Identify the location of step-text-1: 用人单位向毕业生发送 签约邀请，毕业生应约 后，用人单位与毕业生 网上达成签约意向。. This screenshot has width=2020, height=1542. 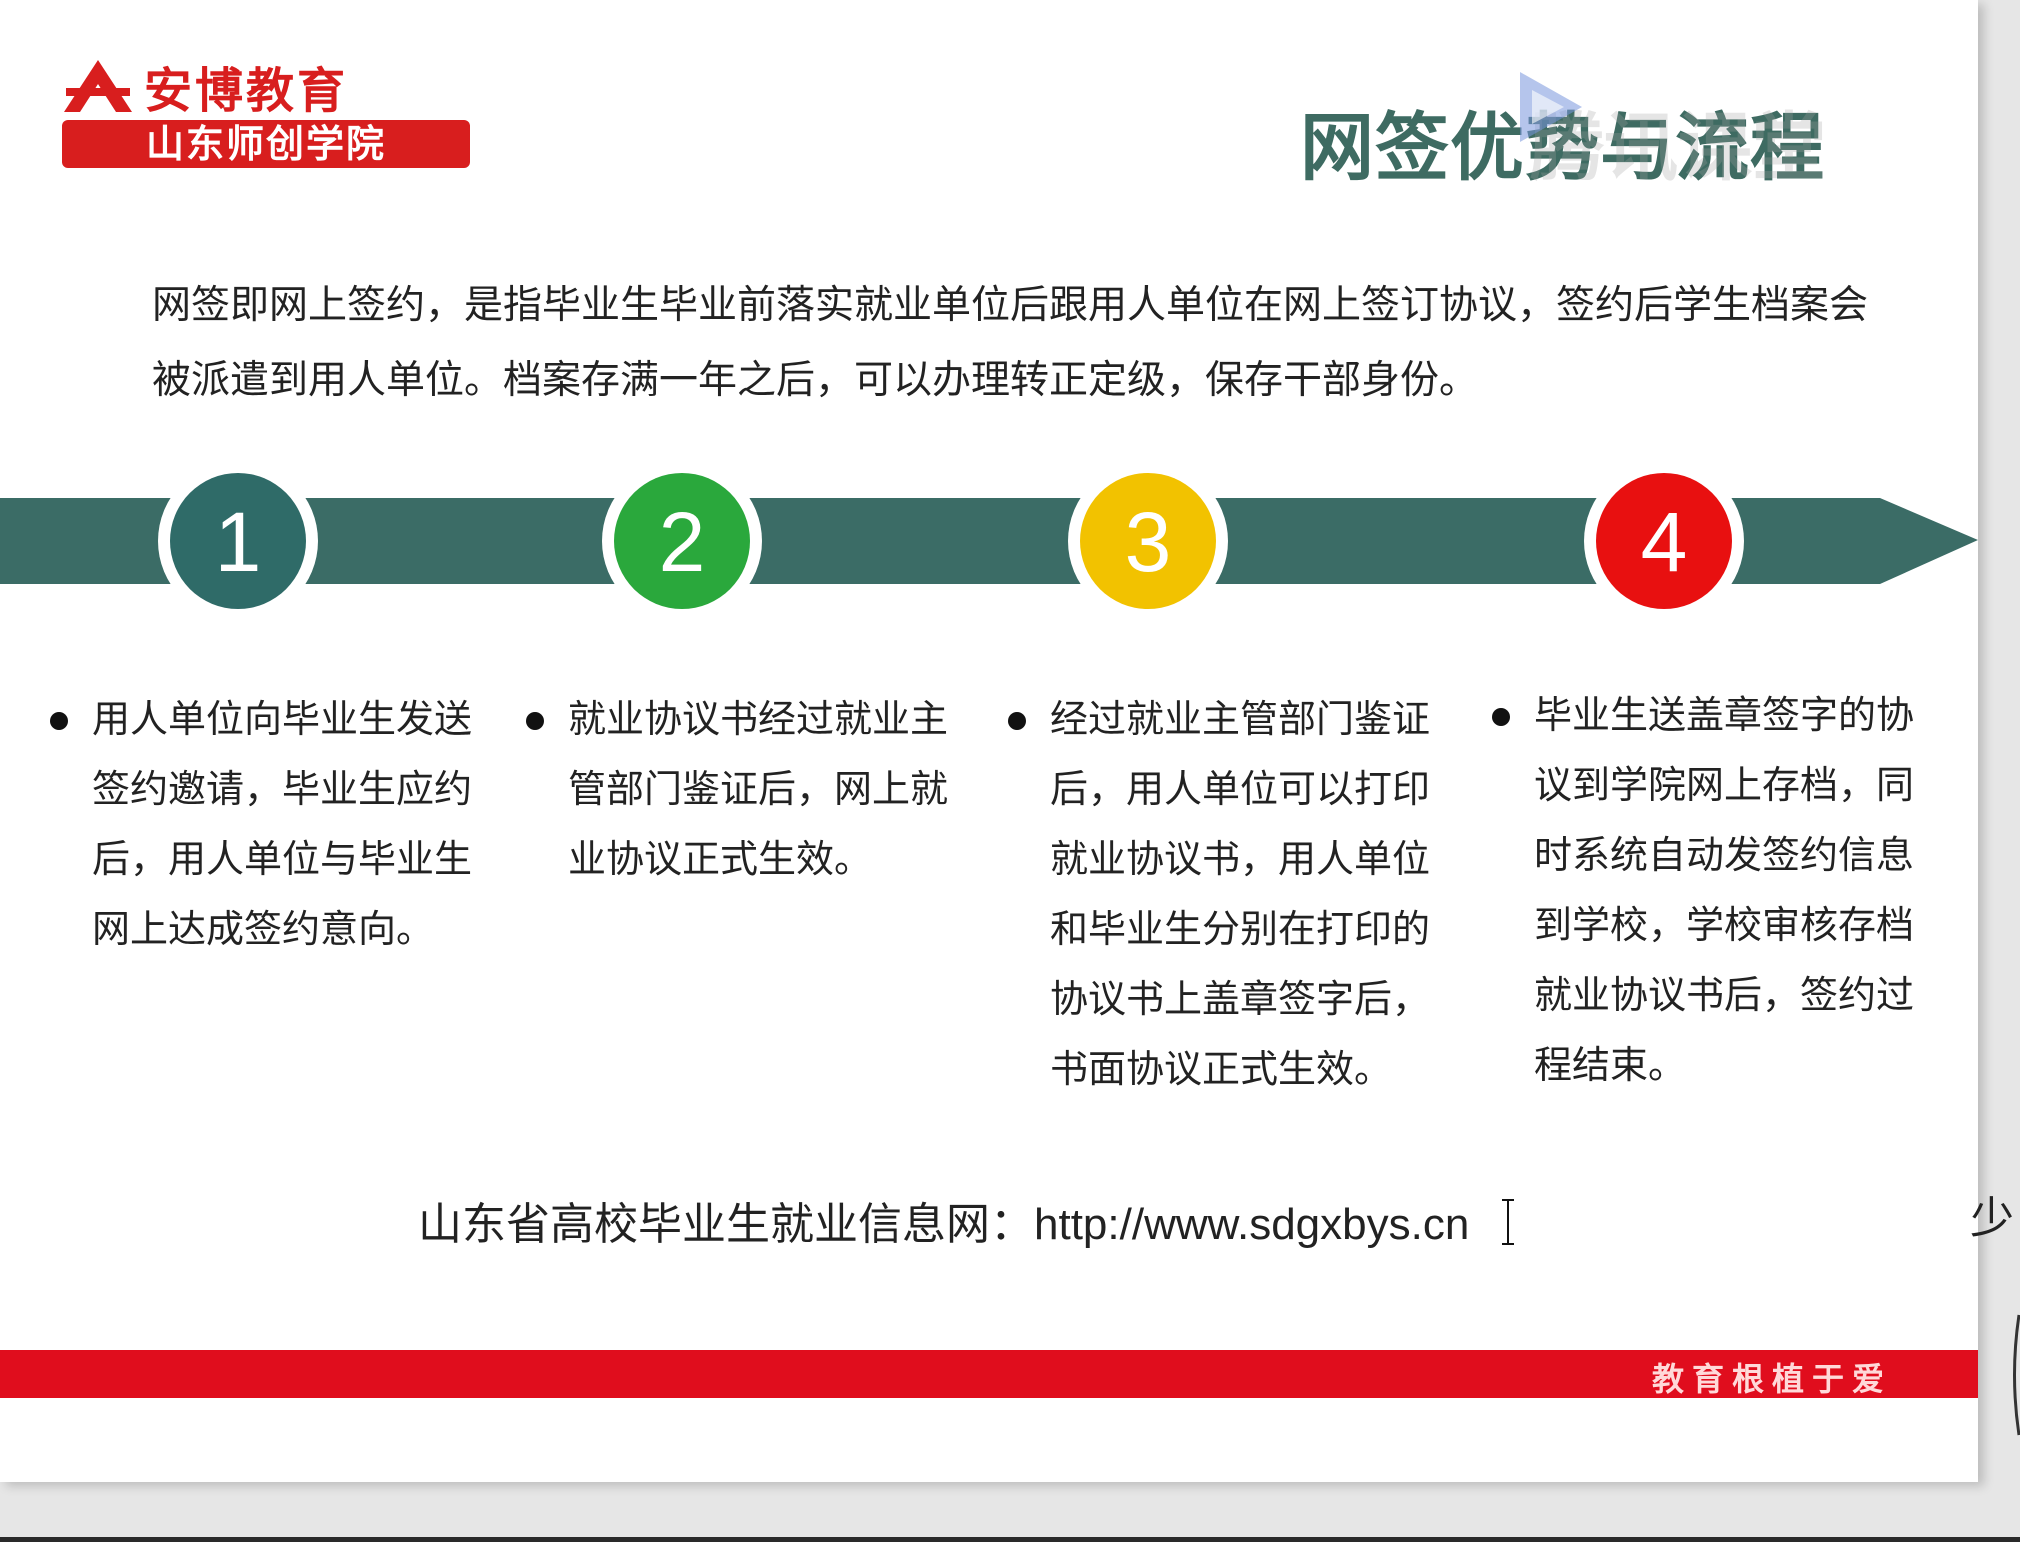
(282, 824).